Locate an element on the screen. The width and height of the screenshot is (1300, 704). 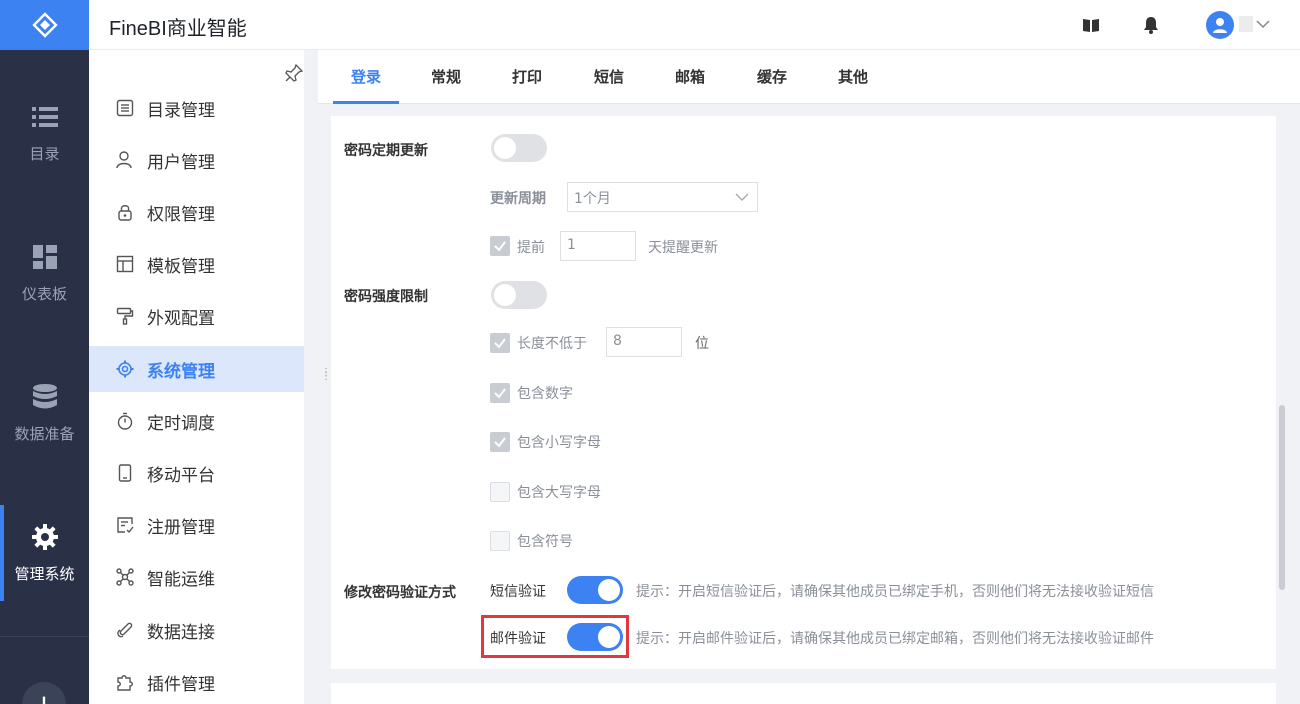
template-icon is located at coordinates (125, 264).